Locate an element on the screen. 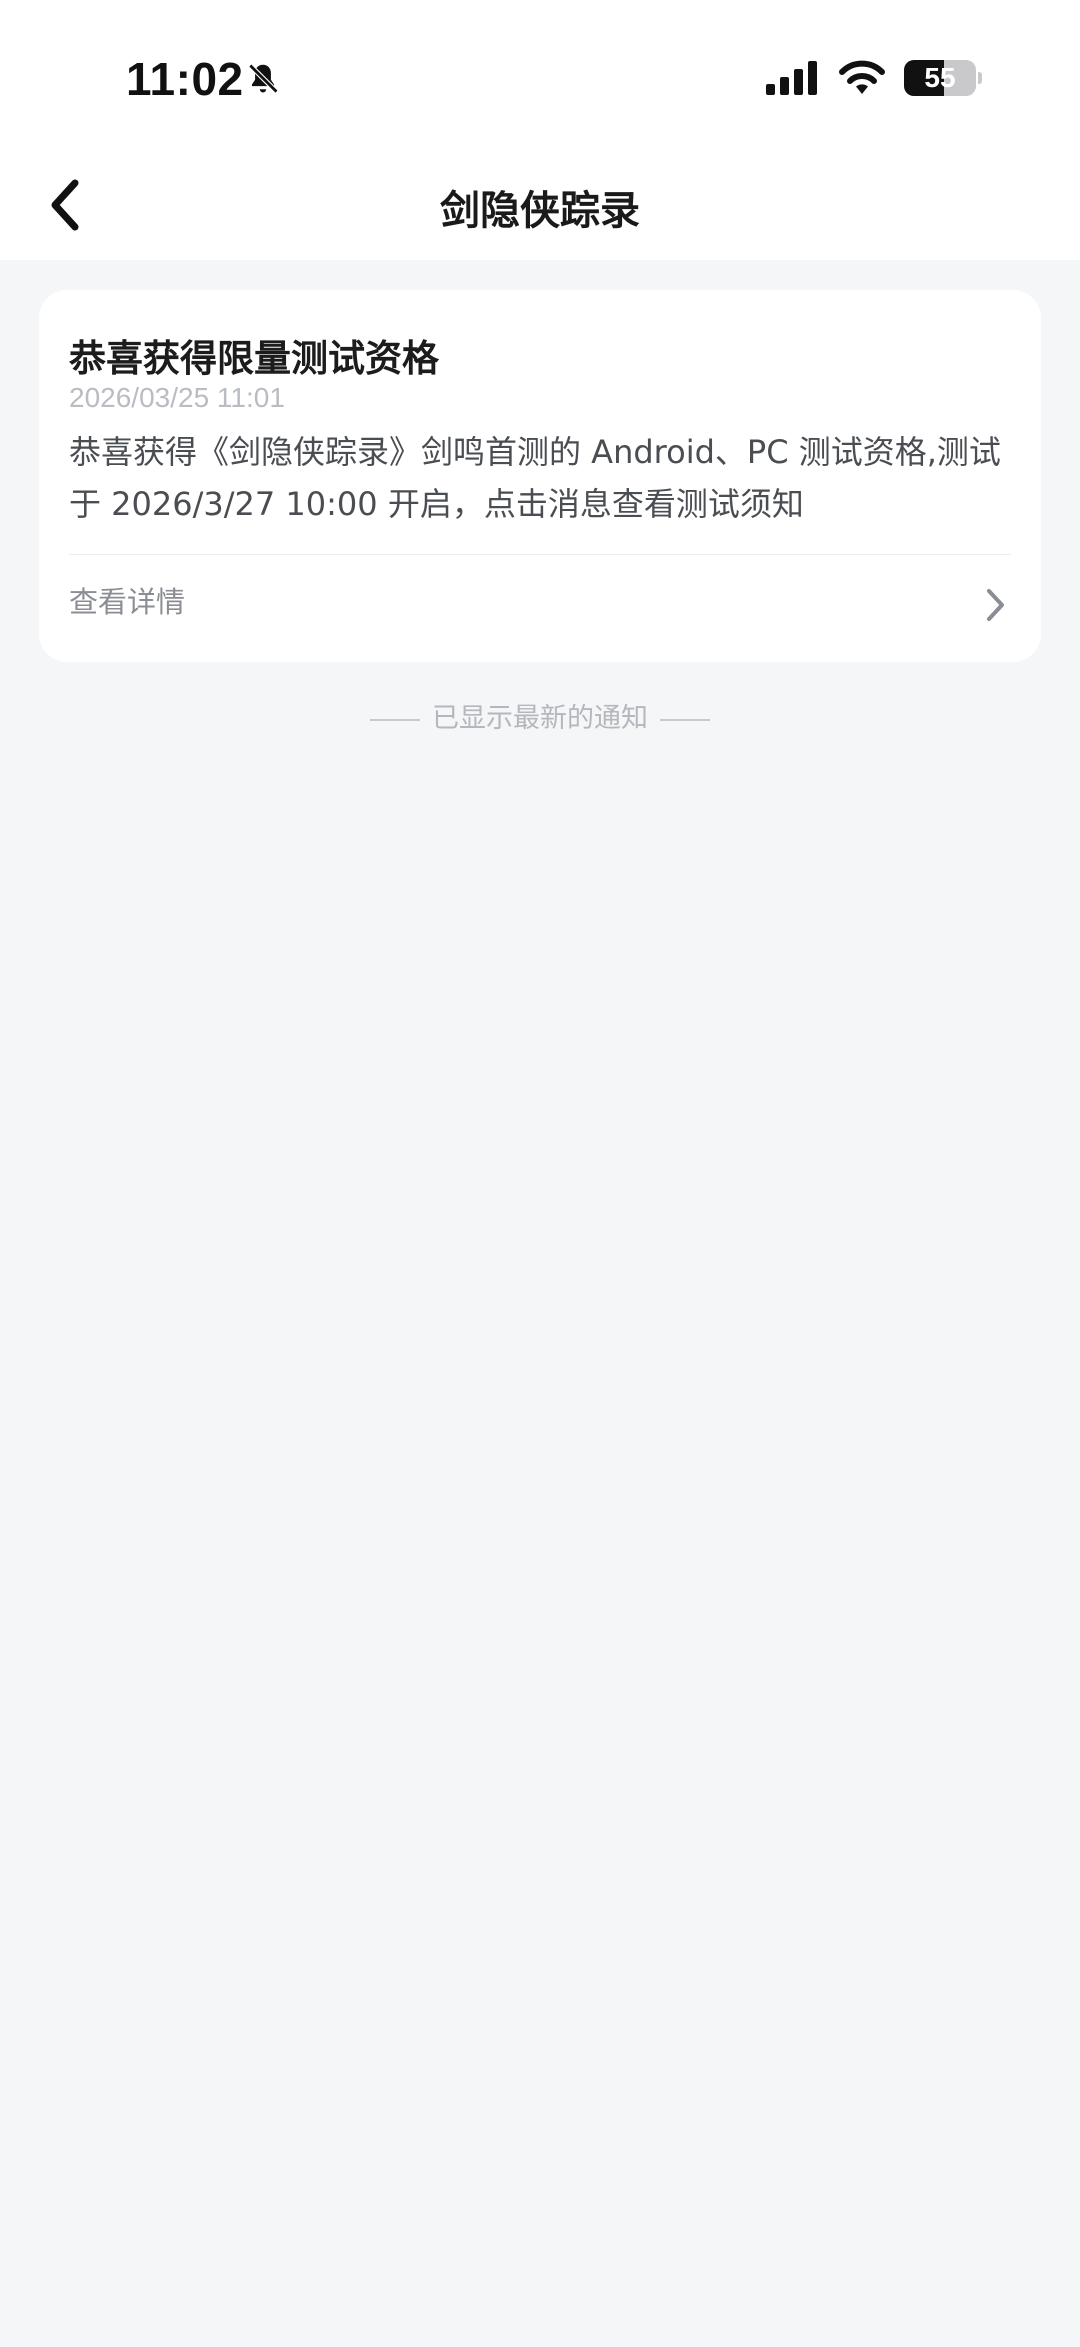  status-bar: 11:02 55 is located at coordinates (540, 75).